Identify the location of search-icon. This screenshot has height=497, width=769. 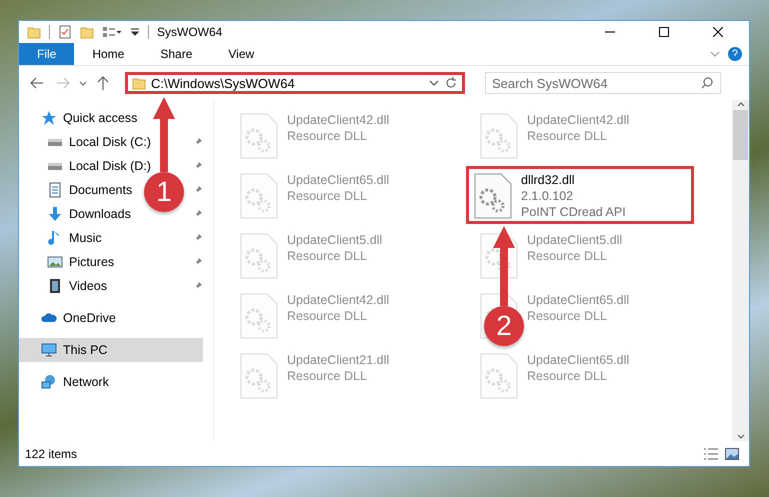
(707, 83).